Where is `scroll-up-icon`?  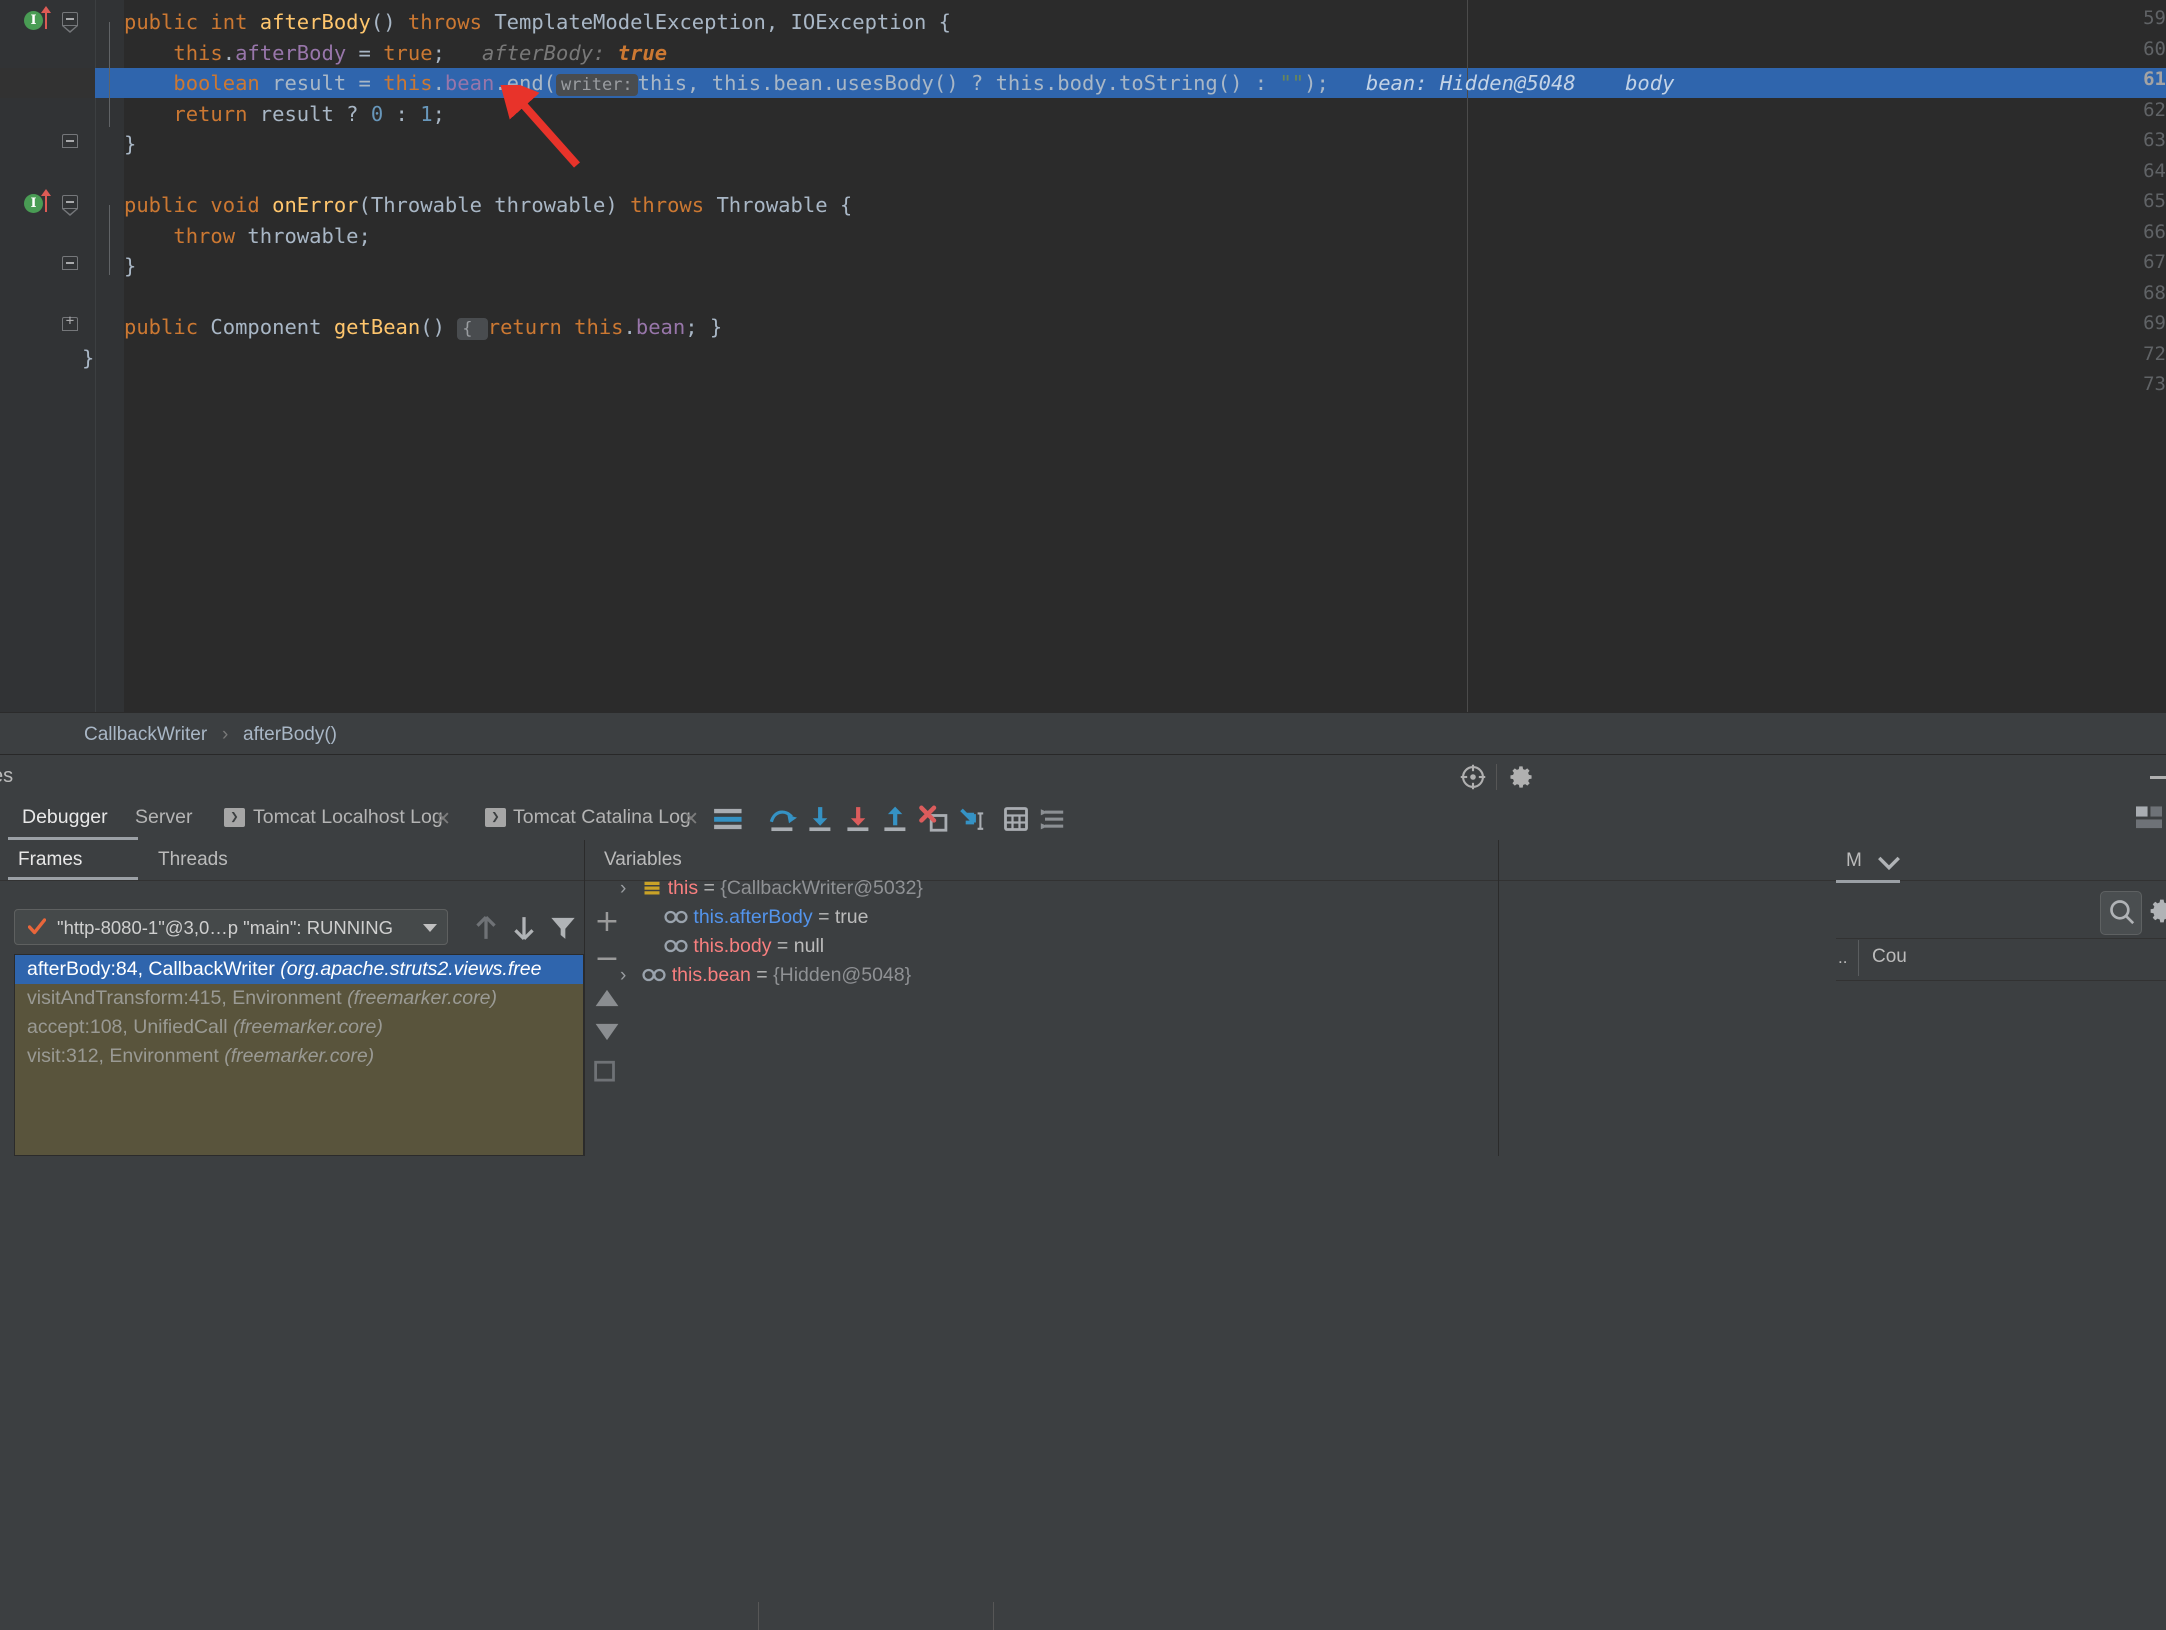
scroll-up-icon is located at coordinates (607, 998).